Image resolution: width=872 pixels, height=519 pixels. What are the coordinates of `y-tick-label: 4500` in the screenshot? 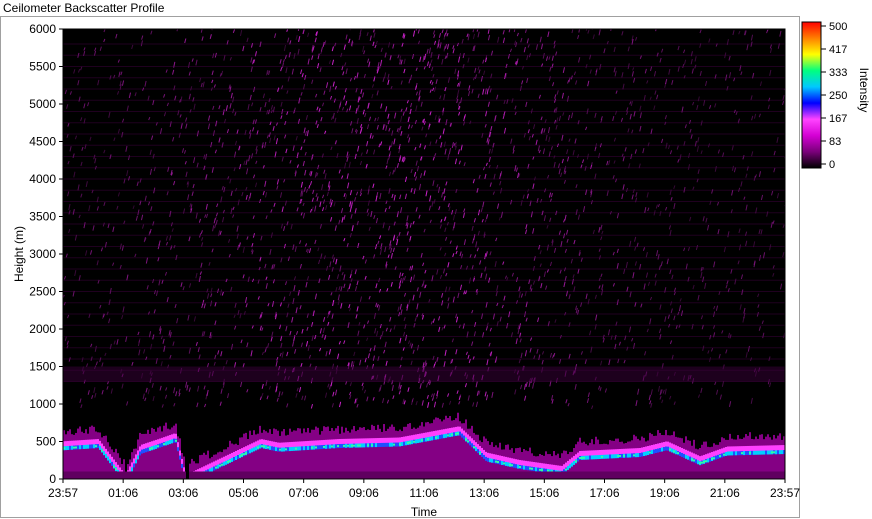 It's located at (42, 142).